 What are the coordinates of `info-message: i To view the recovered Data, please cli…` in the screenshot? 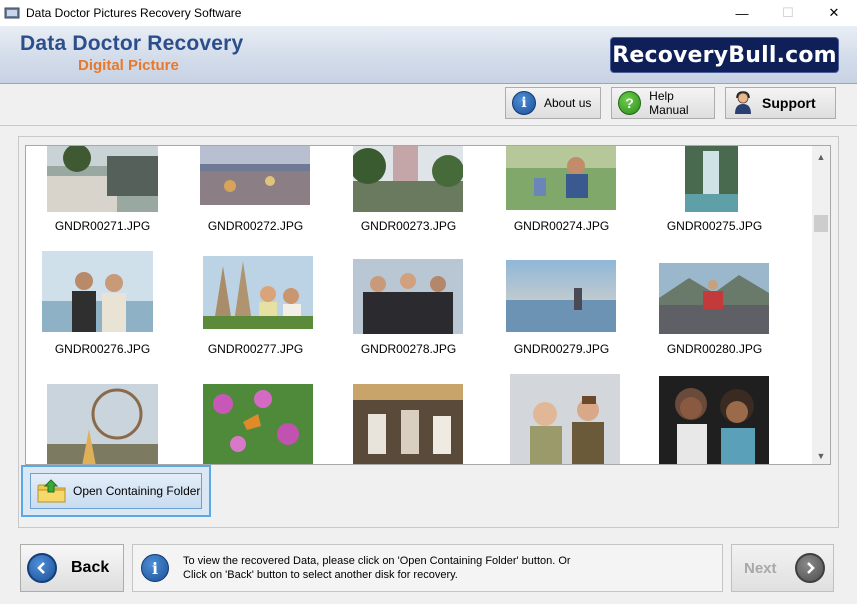 It's located at (427, 568).